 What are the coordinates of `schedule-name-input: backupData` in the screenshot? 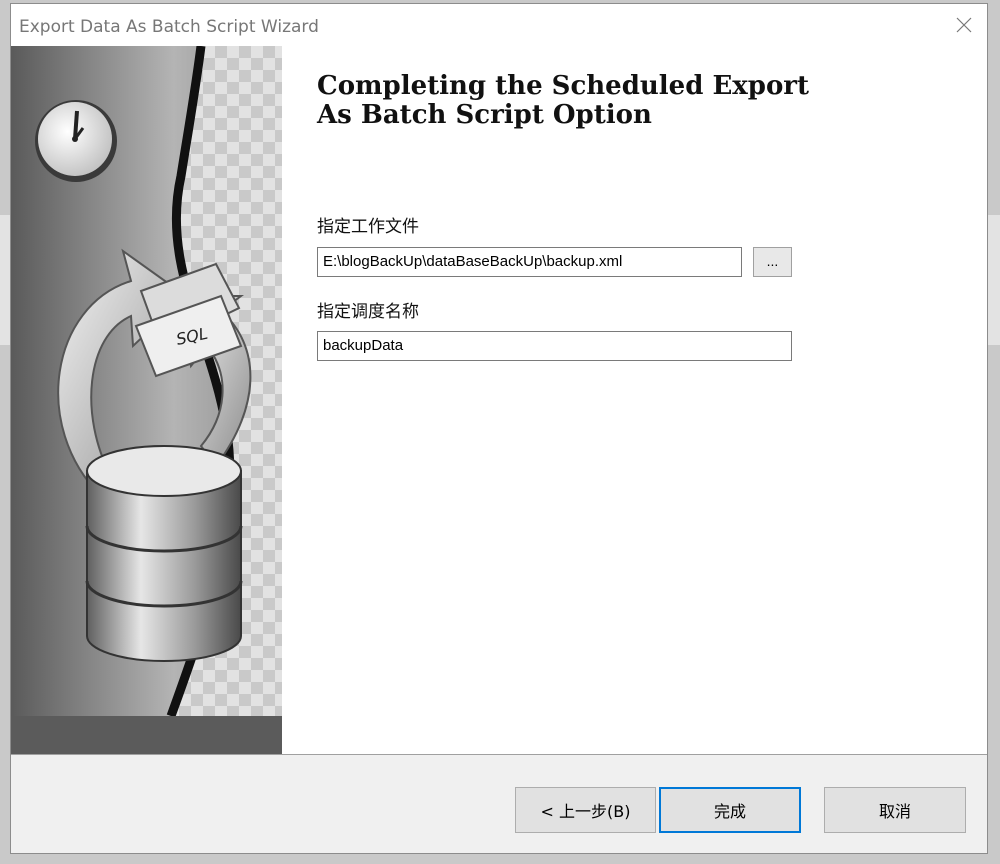 It's located at (554, 346).